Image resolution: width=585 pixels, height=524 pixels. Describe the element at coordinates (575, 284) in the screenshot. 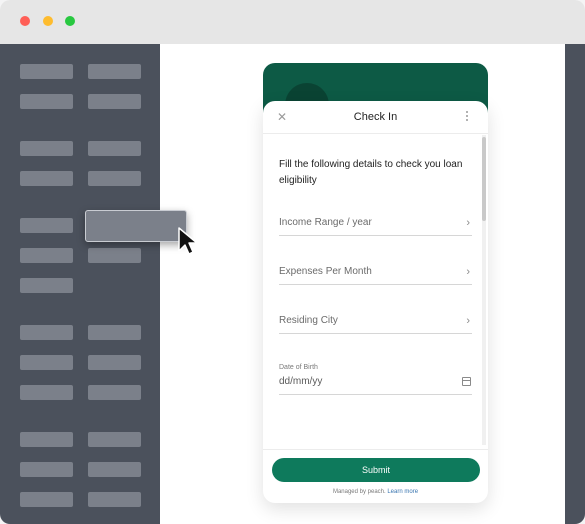

I see `right-panel` at that location.